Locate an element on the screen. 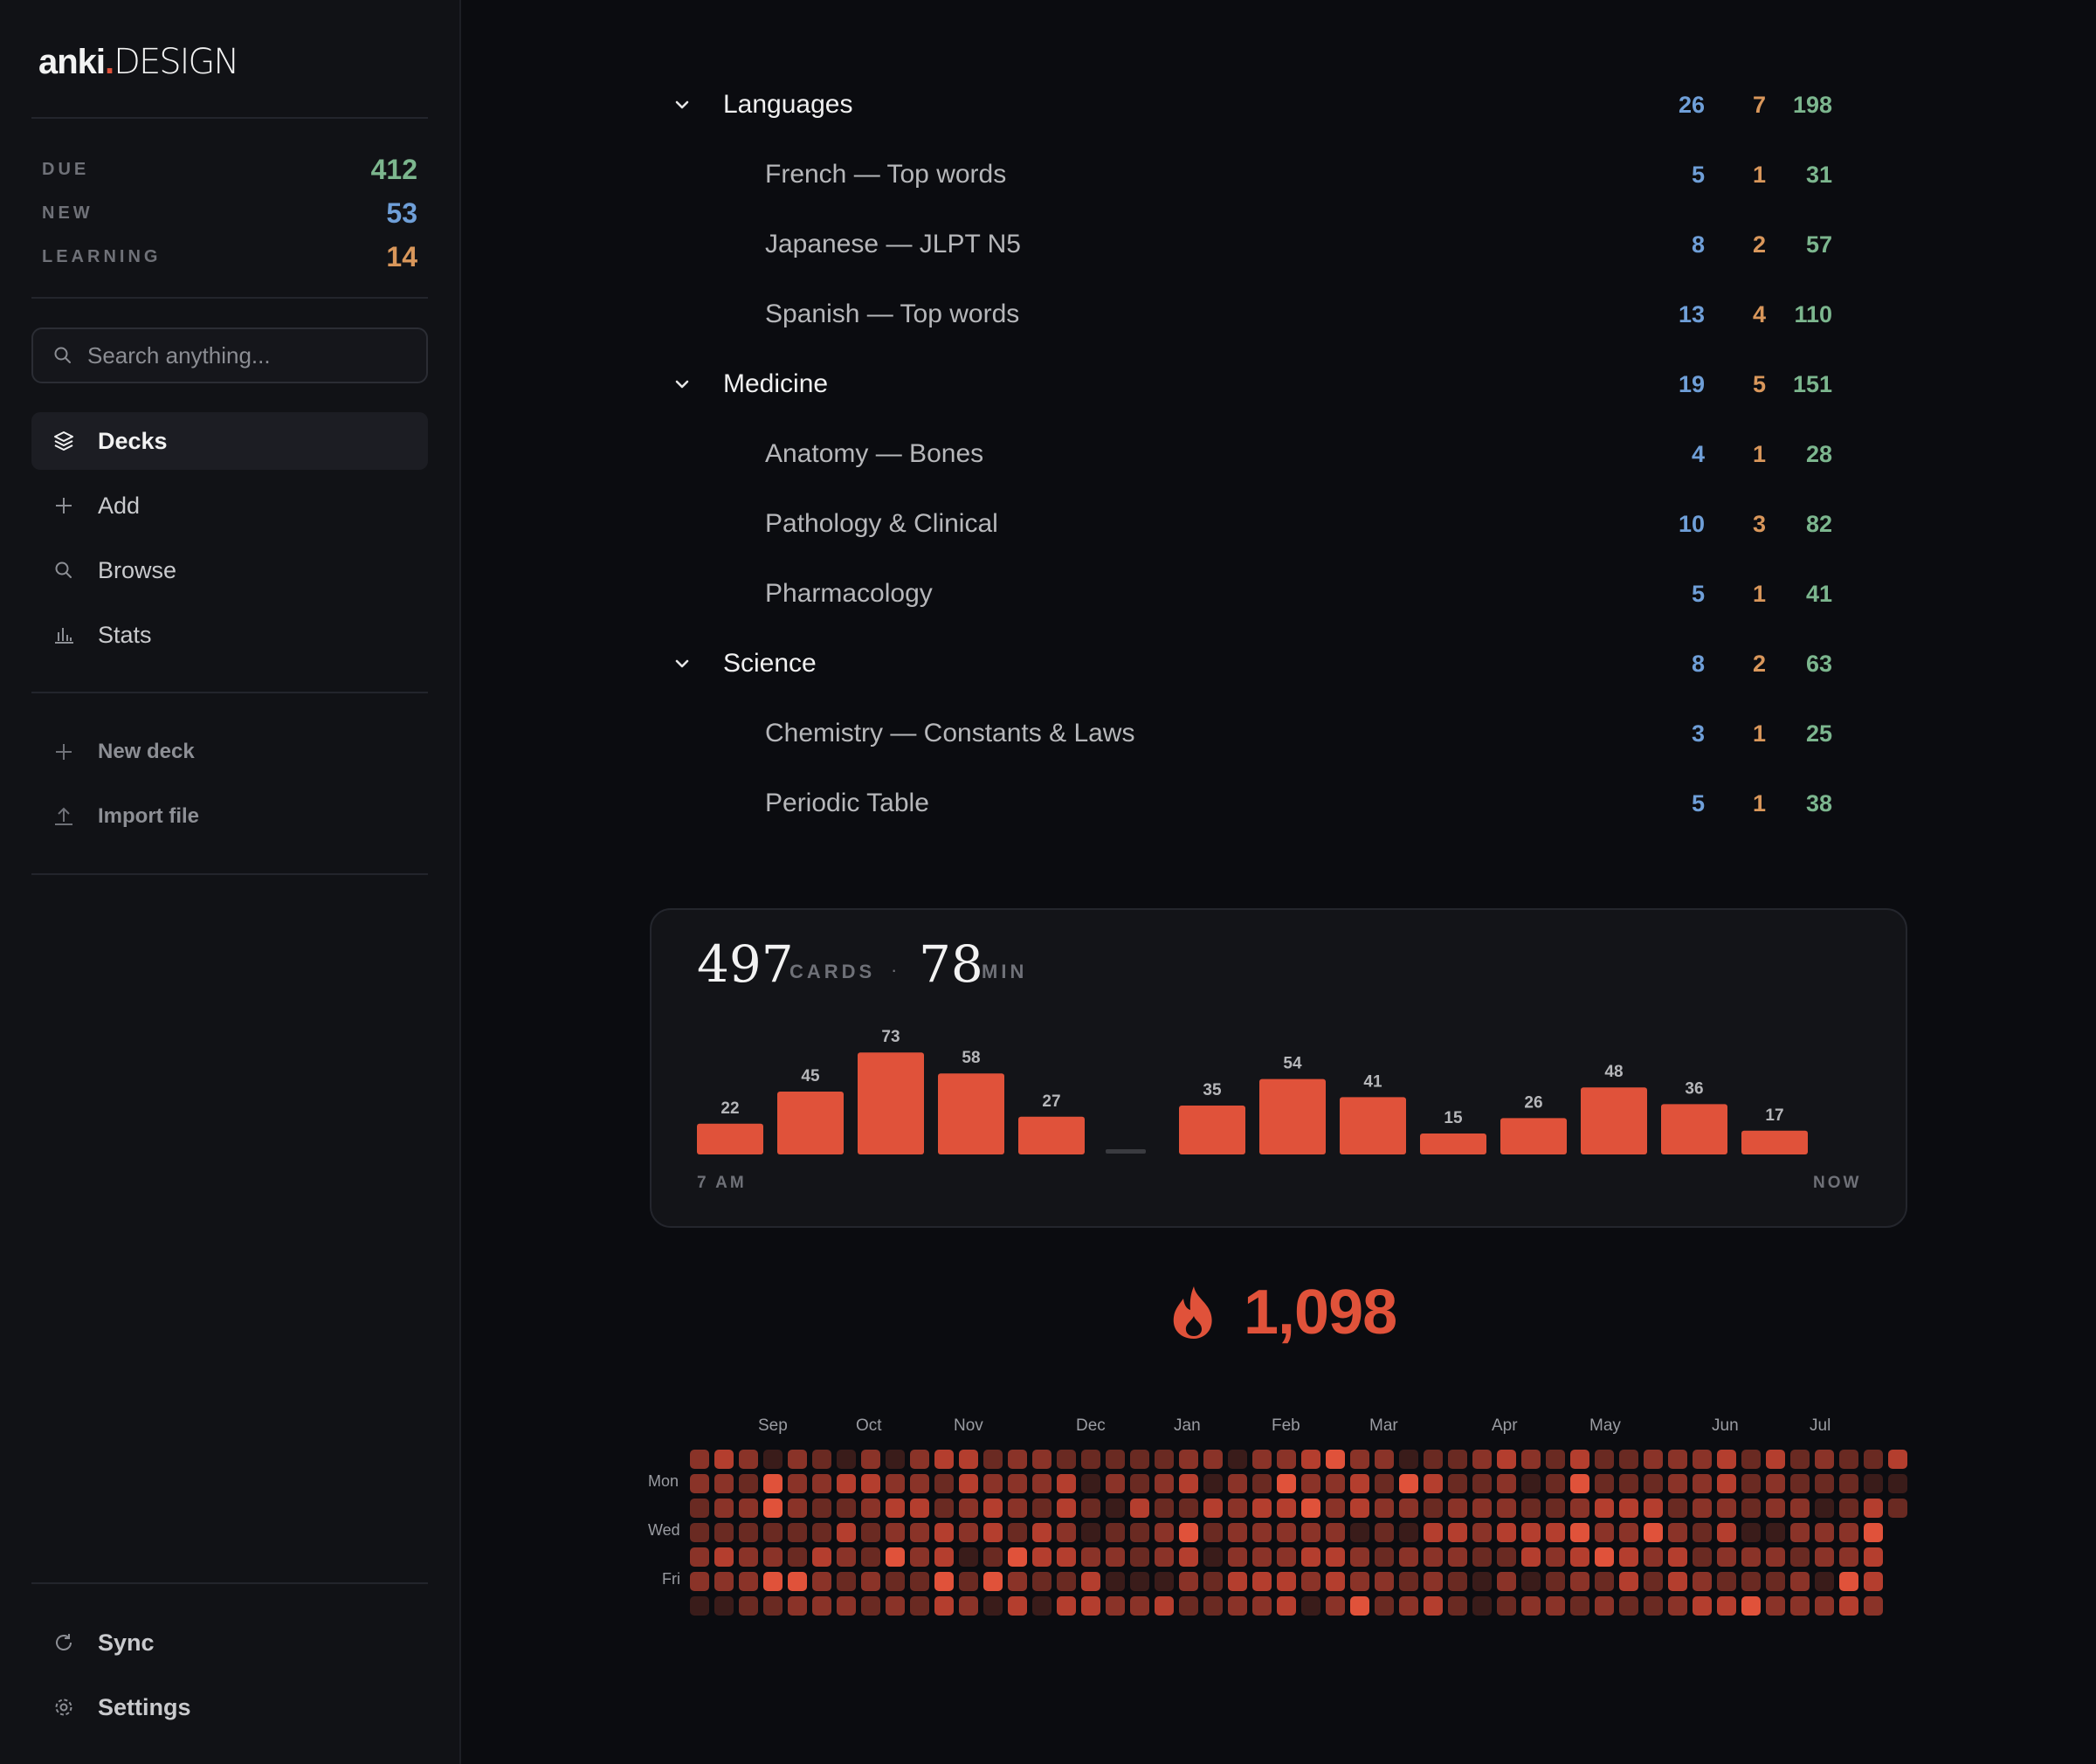 The height and width of the screenshot is (1764, 2096). import-file-button: Import file is located at coordinates (229, 817).